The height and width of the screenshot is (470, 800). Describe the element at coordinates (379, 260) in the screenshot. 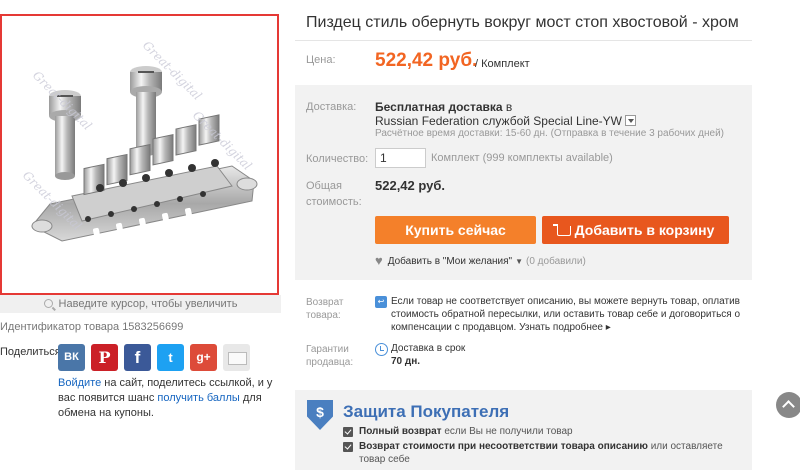

I see `heart-icon: ♥` at that location.